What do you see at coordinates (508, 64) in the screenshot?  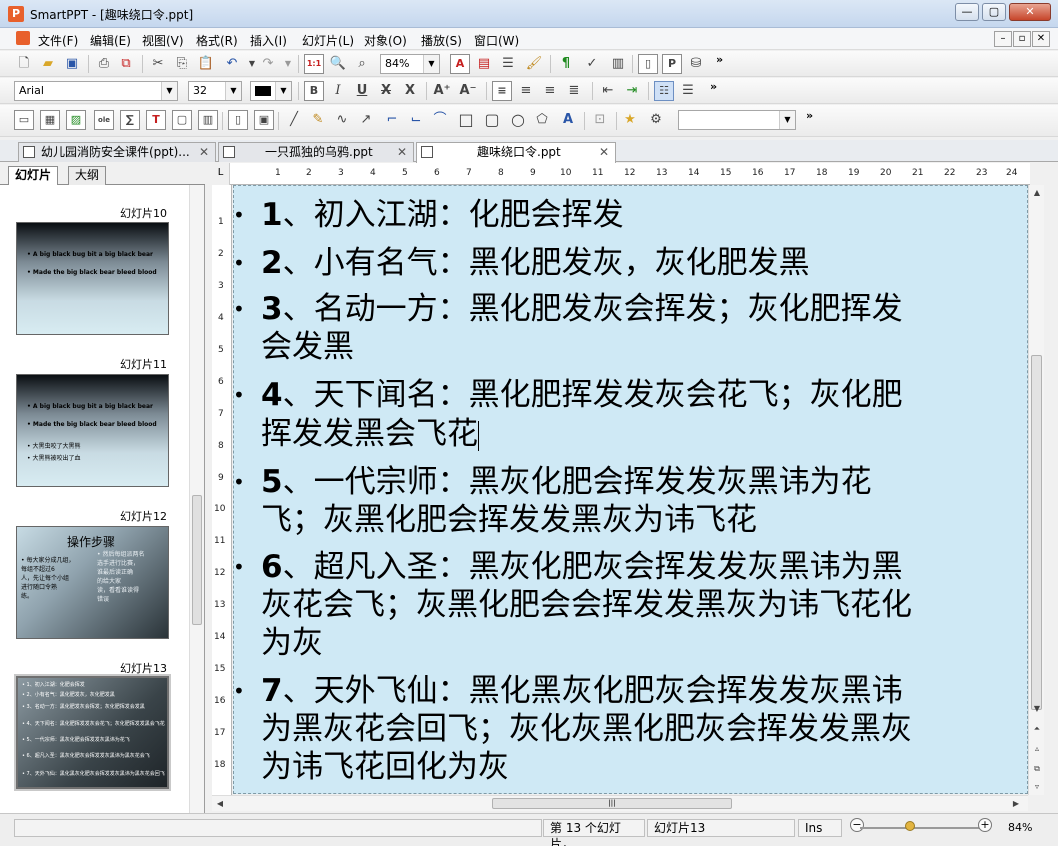 I see `list-style-icon: ☰` at bounding box center [508, 64].